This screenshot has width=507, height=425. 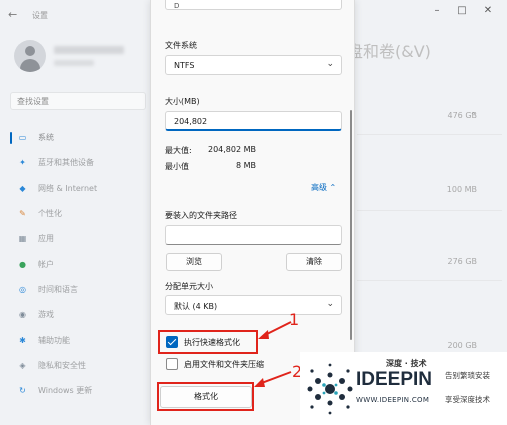 What do you see at coordinates (437, 11) in the screenshot?
I see `minimize-icon: –` at bounding box center [437, 11].